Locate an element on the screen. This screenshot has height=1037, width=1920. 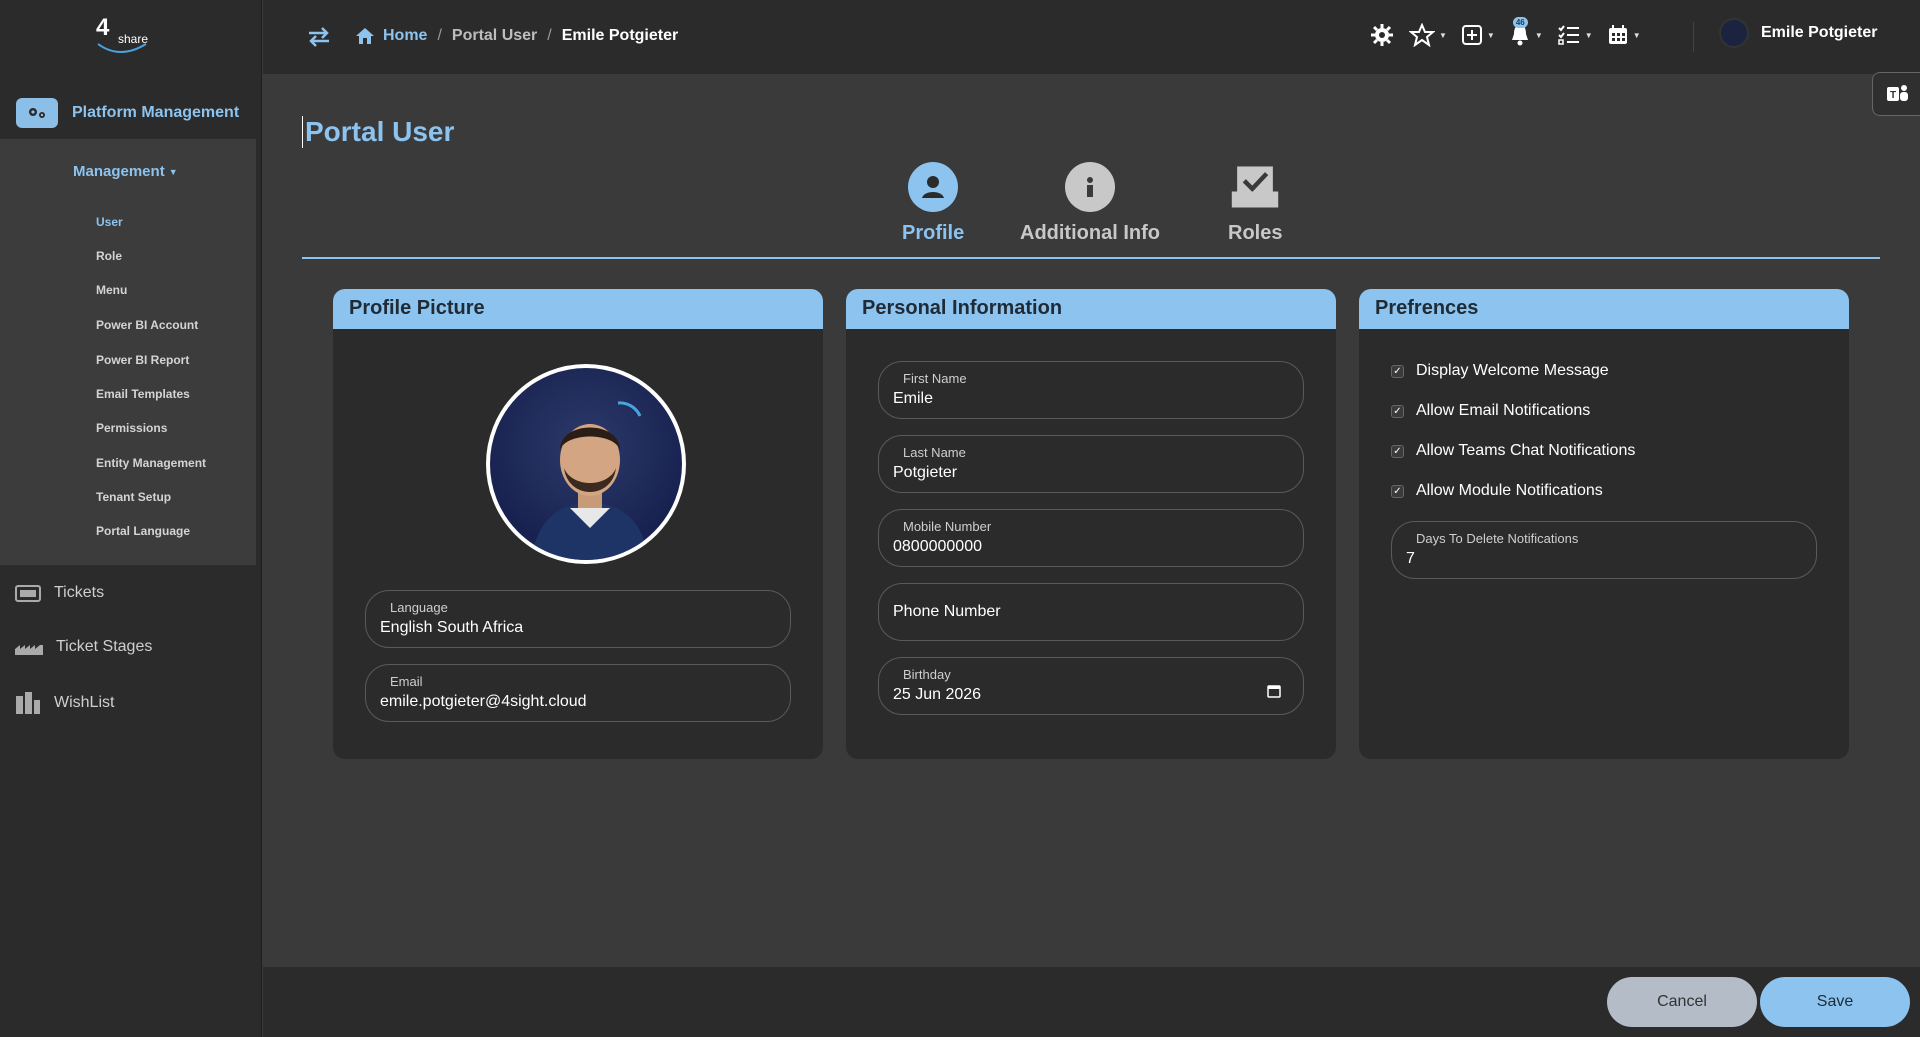
platform-management-item: Platform Management is located at coordinates (127, 113).